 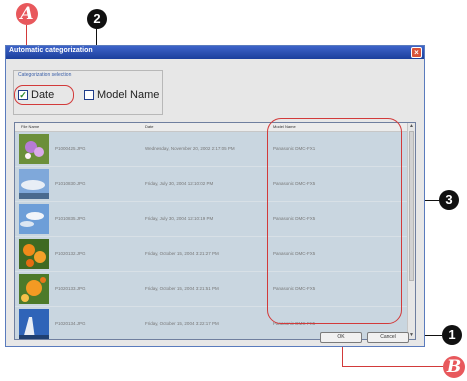 What do you see at coordinates (179, 183) in the screenshot?
I see `date-cell: Friday, July 30, 2004 12:10:02 PM` at bounding box center [179, 183].